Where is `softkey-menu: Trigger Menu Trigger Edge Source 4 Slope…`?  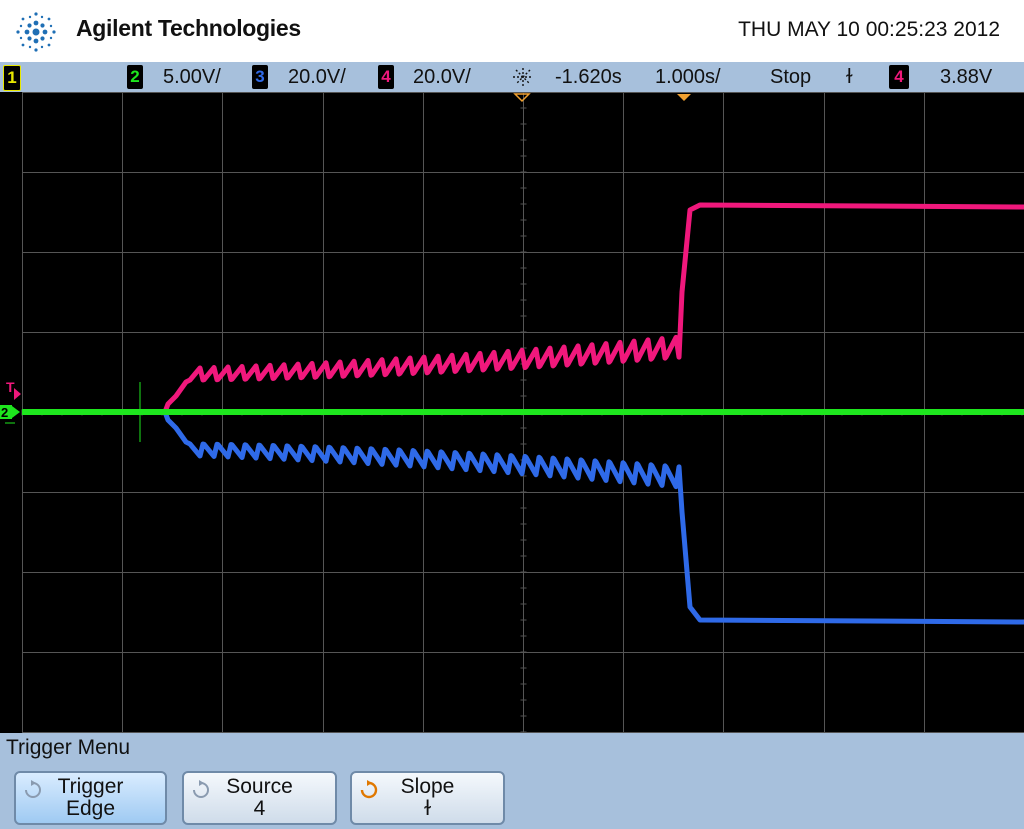 softkey-menu: Trigger Menu Trigger Edge Source 4 Slope… is located at coordinates (512, 781).